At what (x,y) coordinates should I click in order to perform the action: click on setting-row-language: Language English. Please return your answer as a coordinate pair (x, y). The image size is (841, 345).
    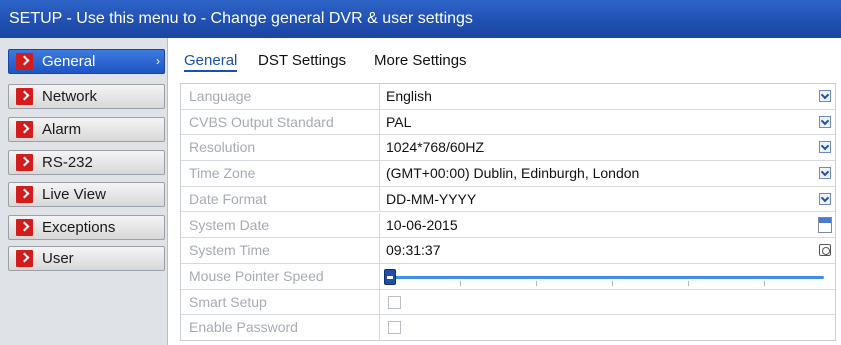
    Looking at the image, I should click on (508, 97).